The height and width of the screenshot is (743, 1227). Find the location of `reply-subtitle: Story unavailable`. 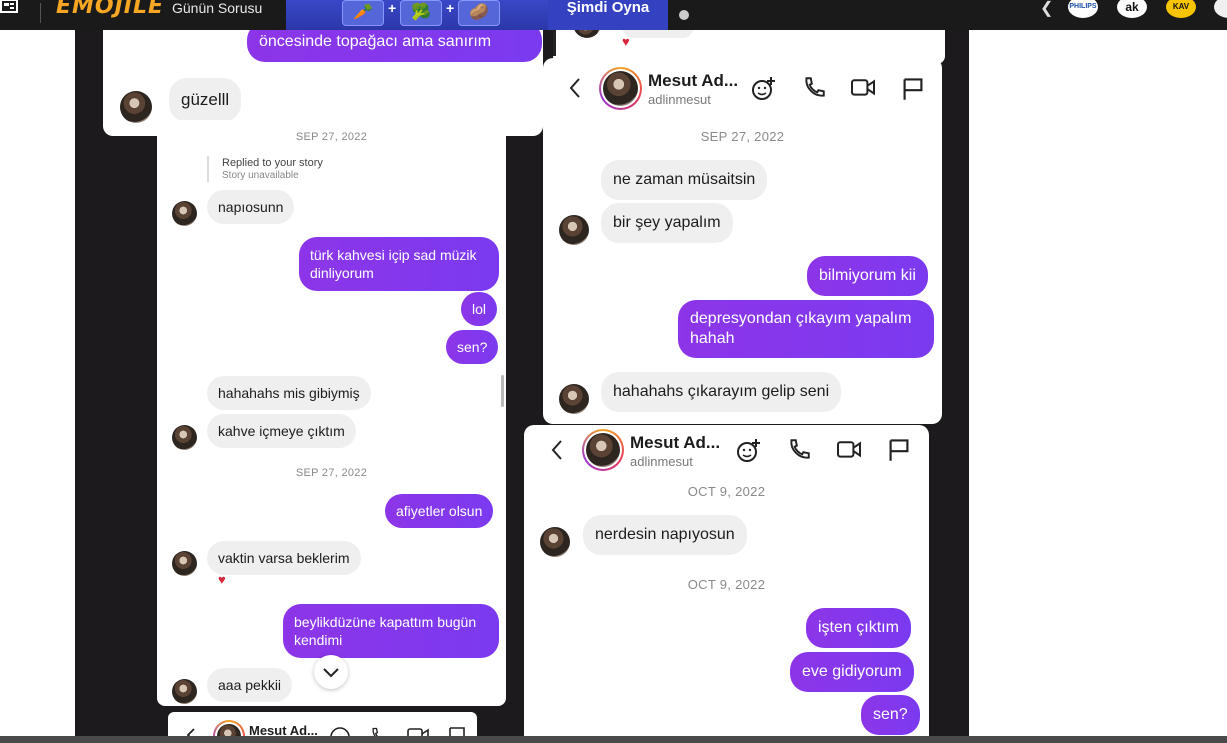

reply-subtitle: Story unavailable is located at coordinates (260, 175).